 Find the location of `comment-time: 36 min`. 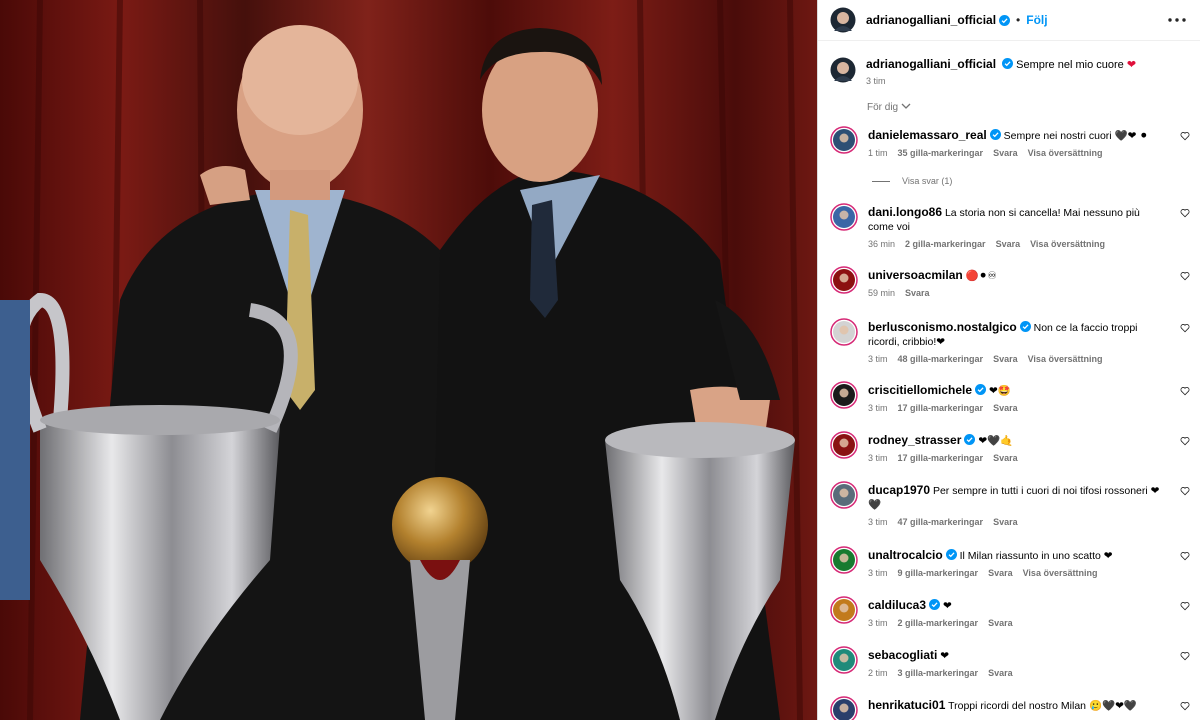

comment-time: 36 min is located at coordinates (882, 244).